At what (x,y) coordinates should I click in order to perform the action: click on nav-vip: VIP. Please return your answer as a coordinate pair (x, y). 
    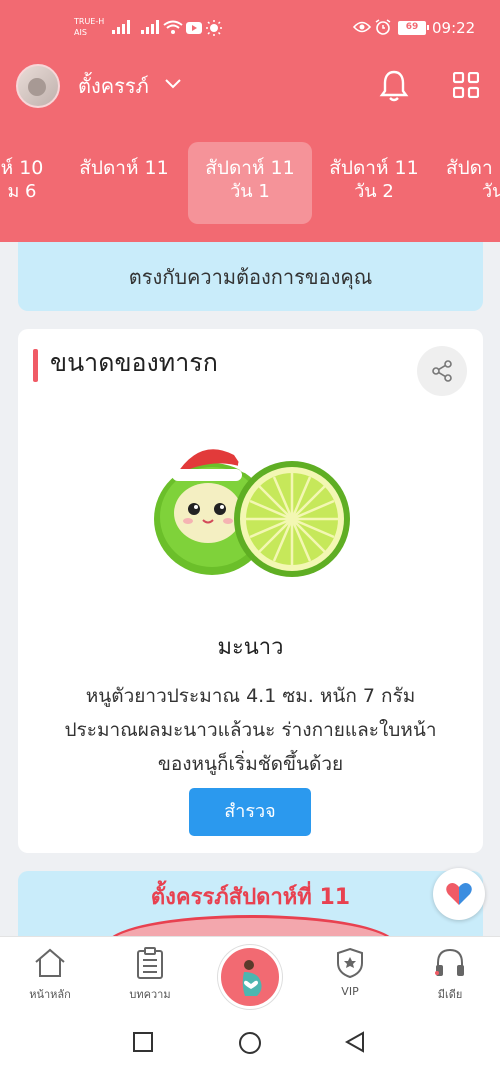
    Looking at the image, I should click on (350, 972).